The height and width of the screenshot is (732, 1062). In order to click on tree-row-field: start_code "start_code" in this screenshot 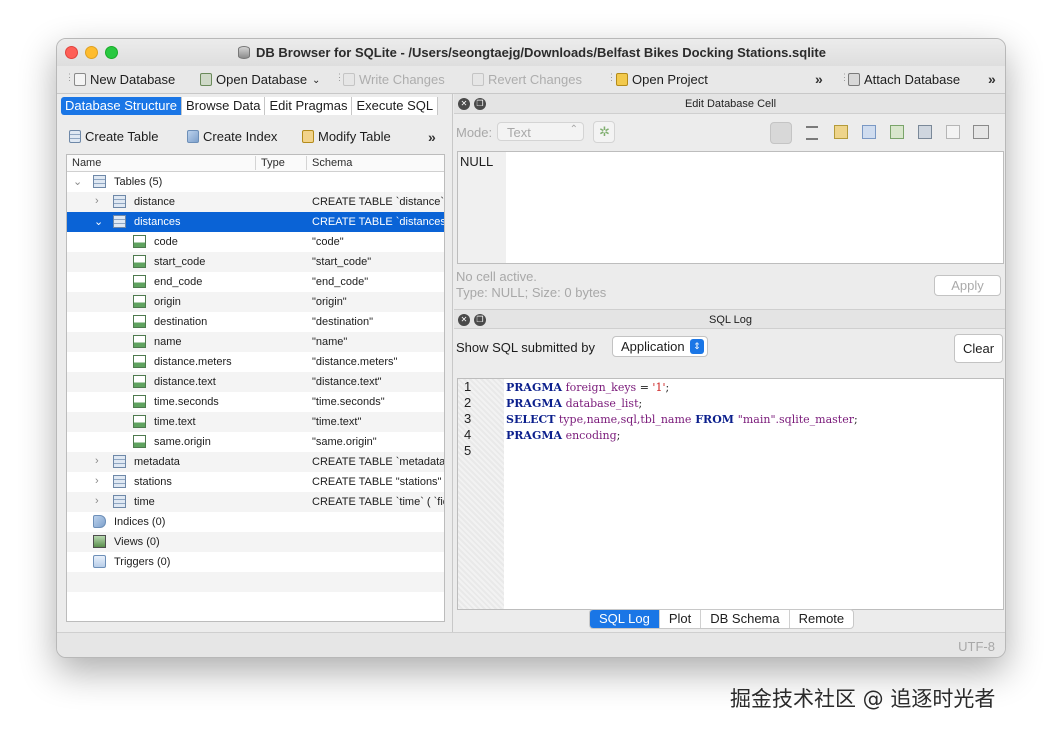, I will do `click(255, 262)`.